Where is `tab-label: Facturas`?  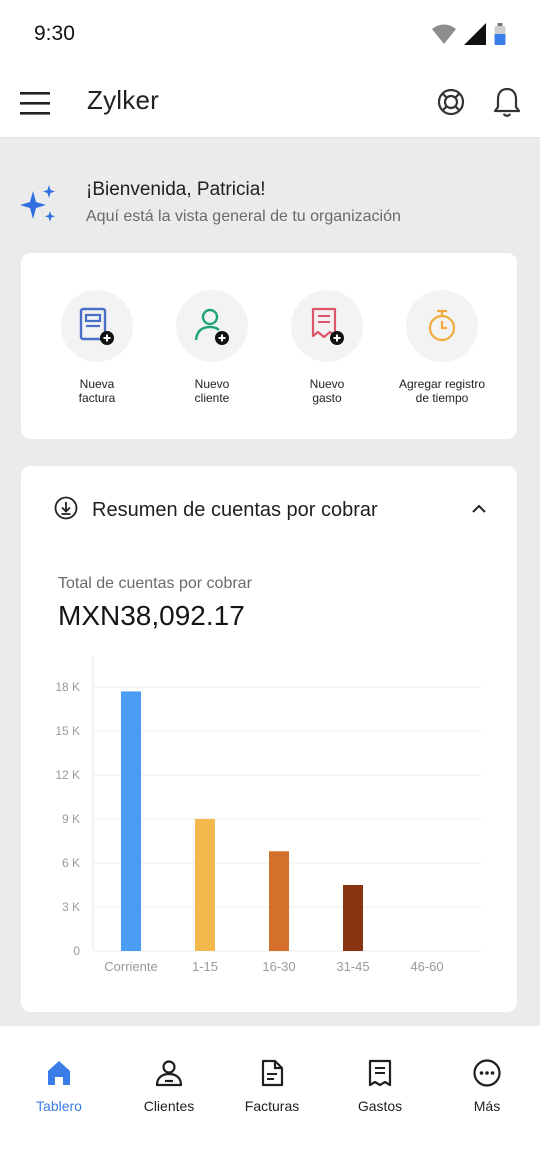
tab-label: Facturas is located at coordinates (272, 1106).